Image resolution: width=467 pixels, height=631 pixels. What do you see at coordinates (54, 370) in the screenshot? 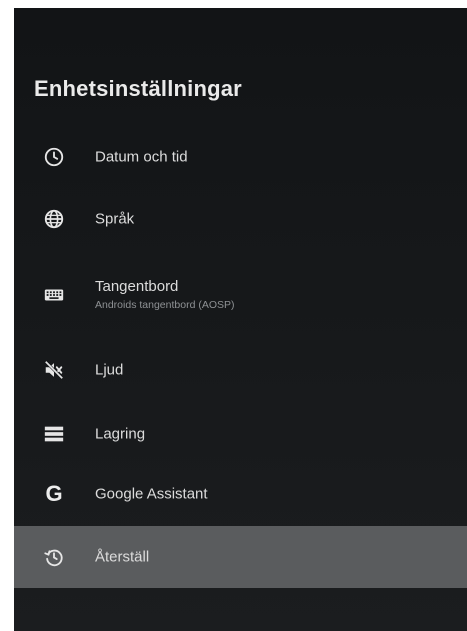
I see `sound-off-icon` at bounding box center [54, 370].